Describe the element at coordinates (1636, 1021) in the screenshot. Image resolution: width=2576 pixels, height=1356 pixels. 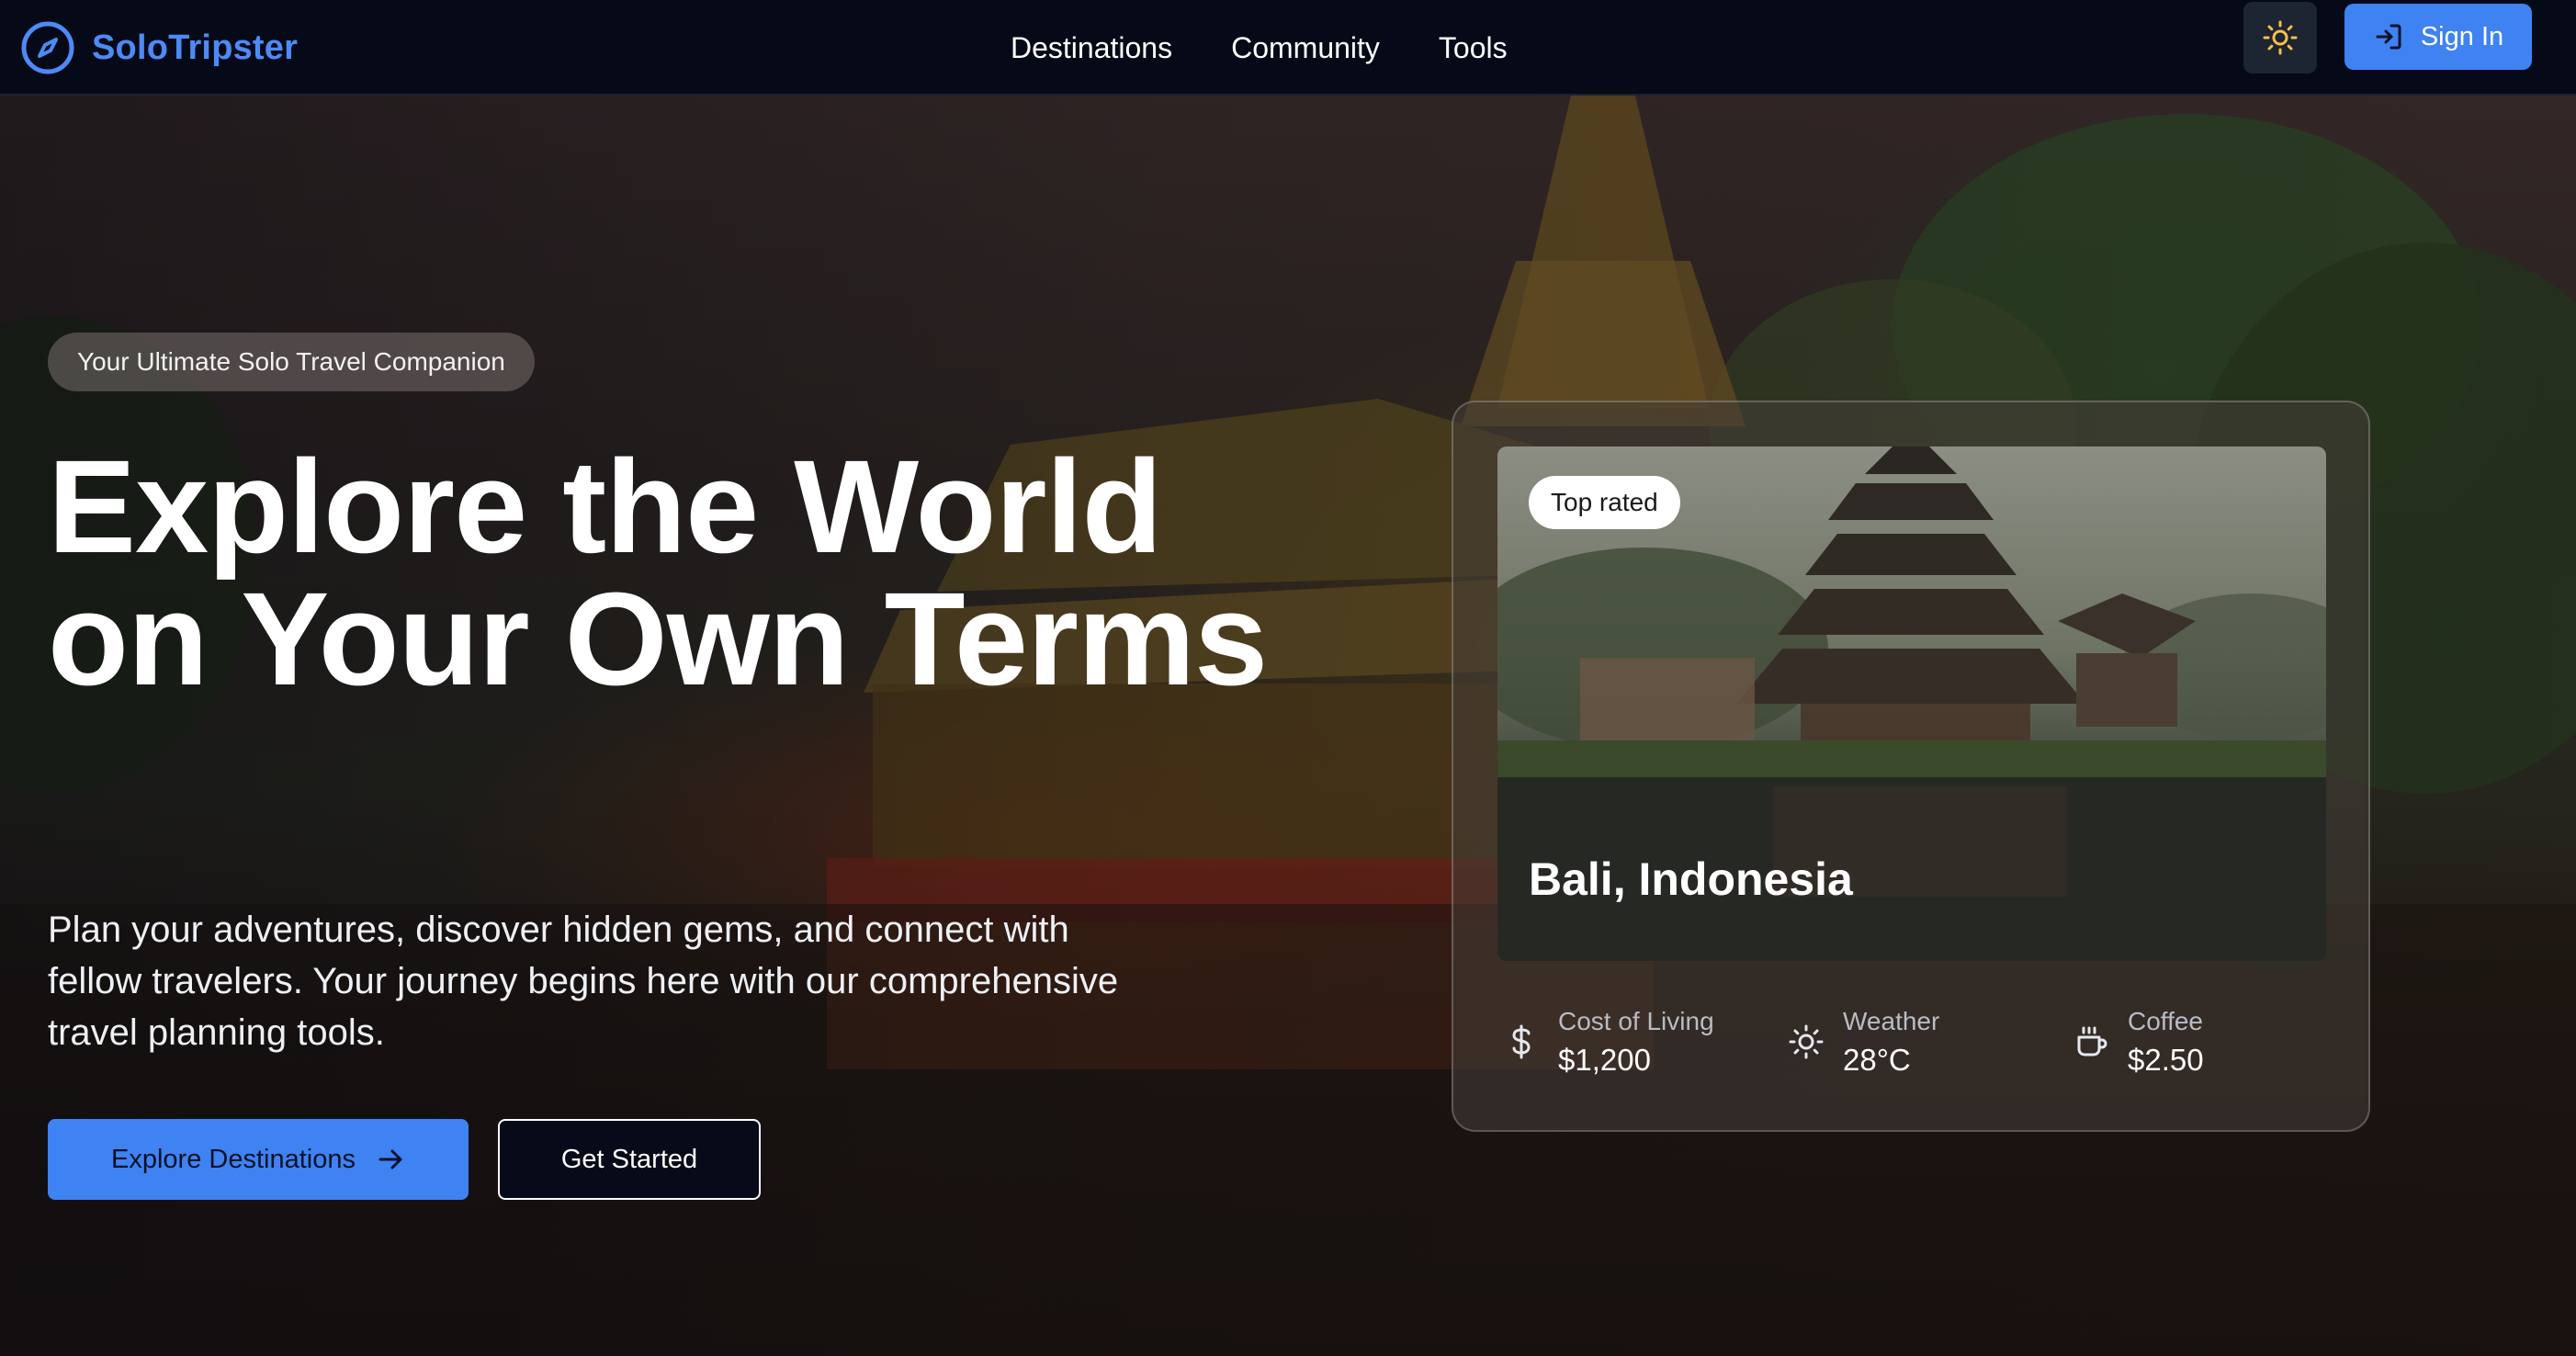
I see `stat-label: Cost of Living` at that location.